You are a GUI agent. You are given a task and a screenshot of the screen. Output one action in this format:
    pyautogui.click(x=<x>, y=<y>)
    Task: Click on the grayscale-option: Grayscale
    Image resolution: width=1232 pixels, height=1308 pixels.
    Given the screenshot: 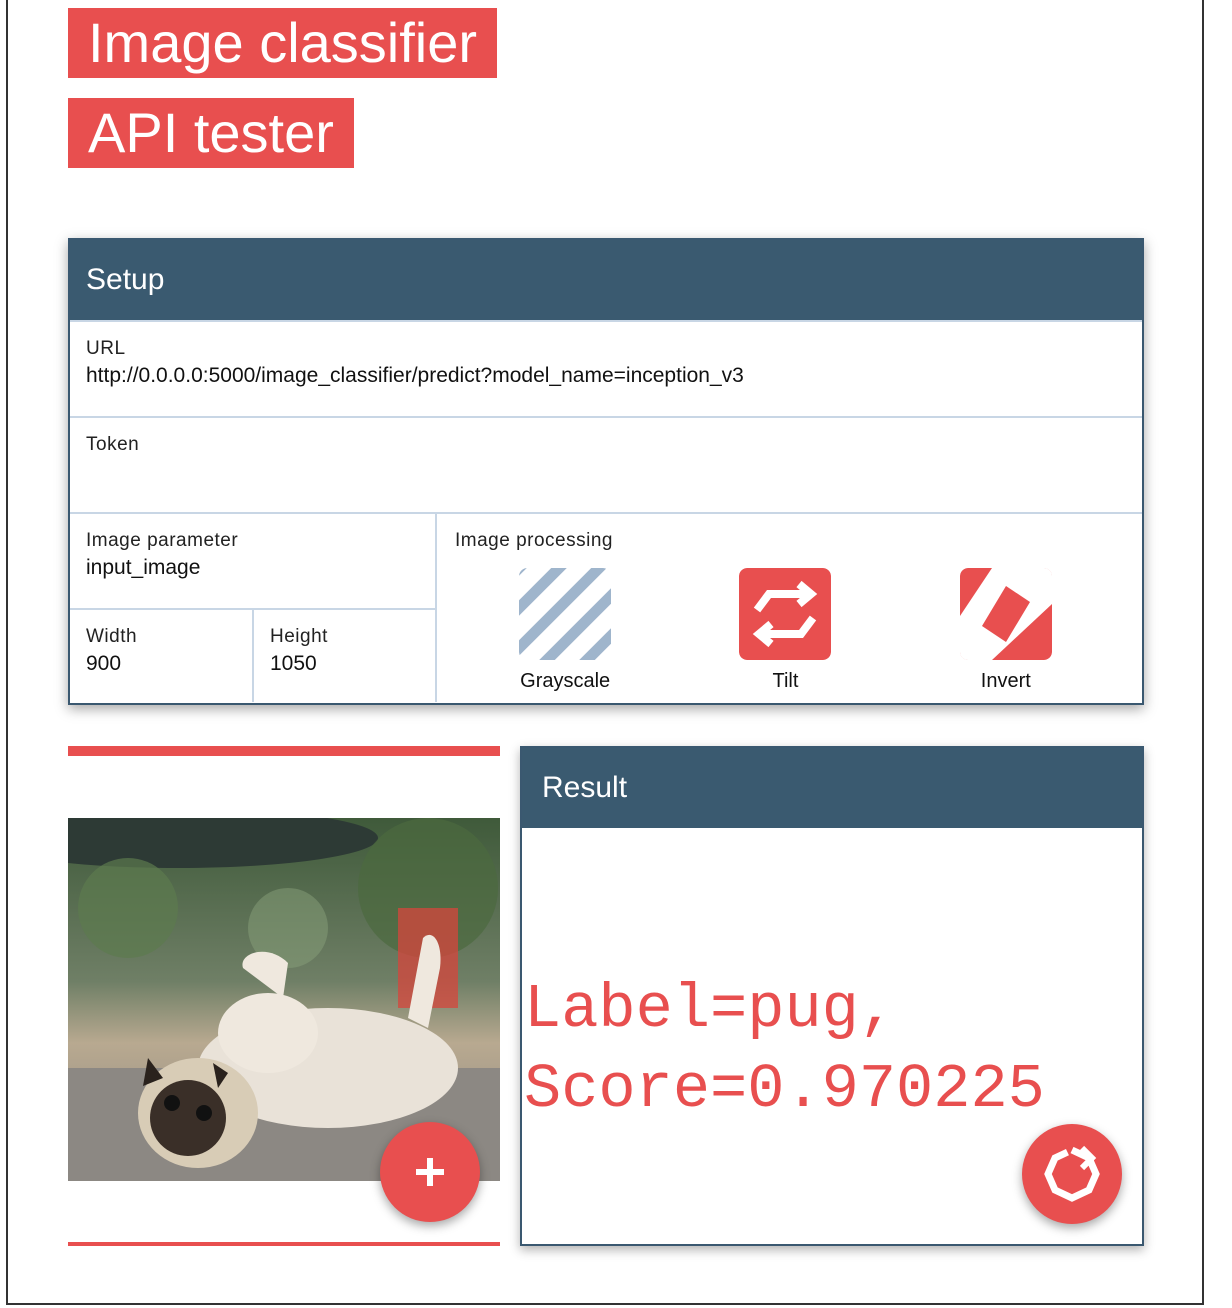 What is the action you would take?
    pyautogui.click(x=565, y=630)
    